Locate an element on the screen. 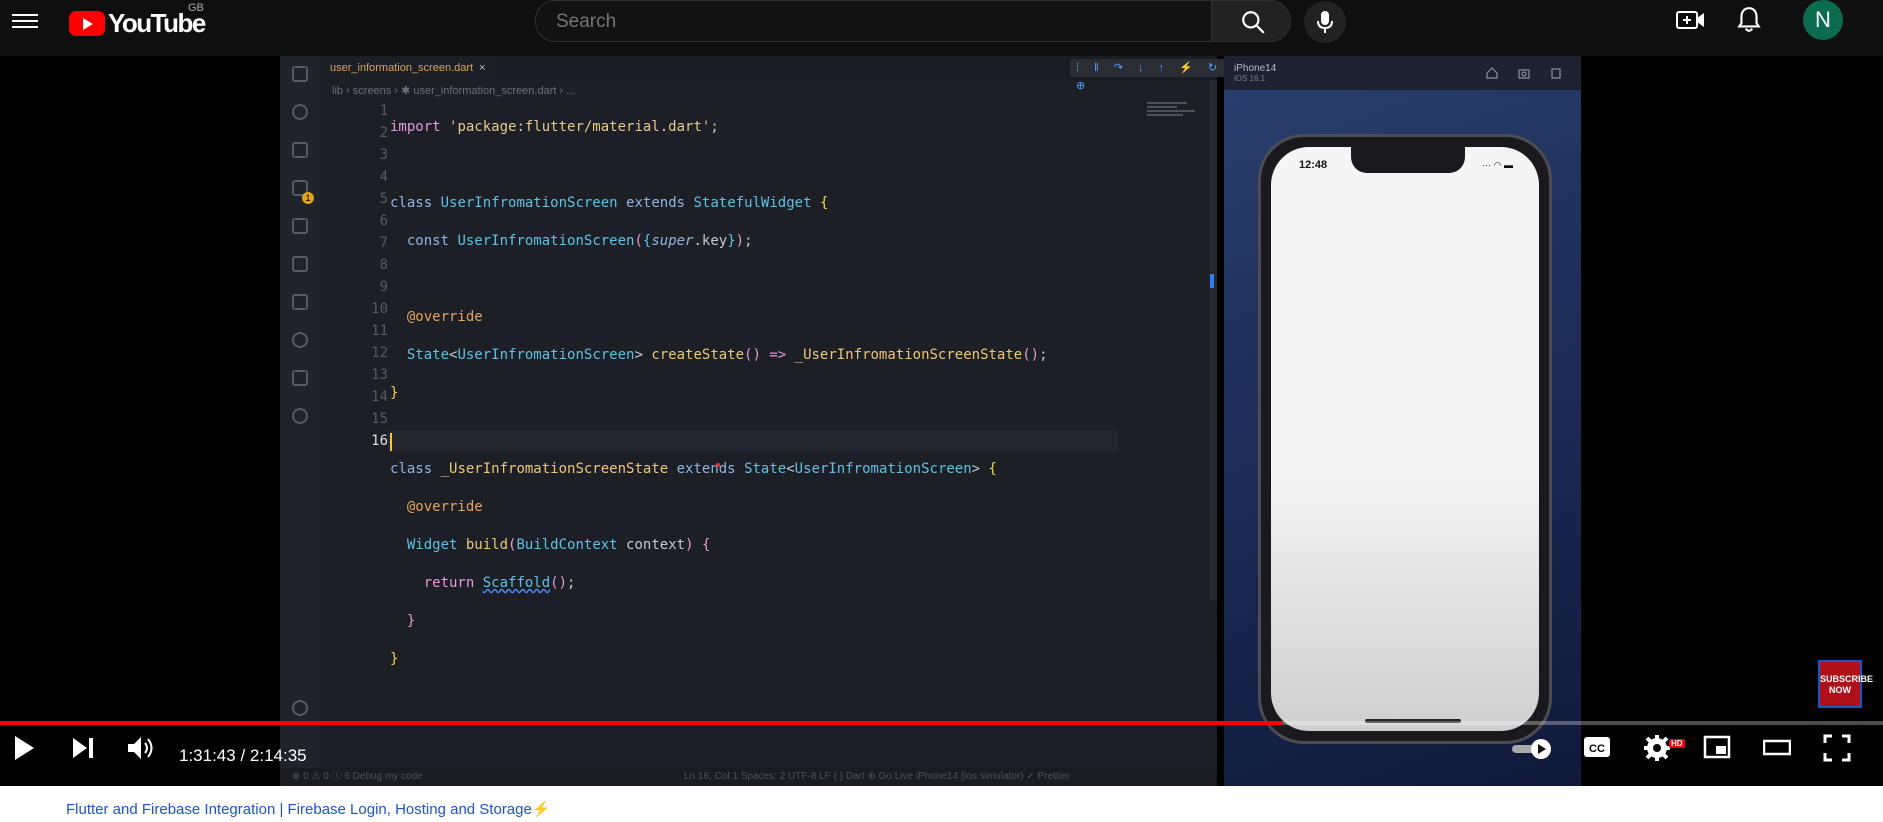 The height and width of the screenshot is (822, 1883). rotate-icon is located at coordinates (1556, 73).